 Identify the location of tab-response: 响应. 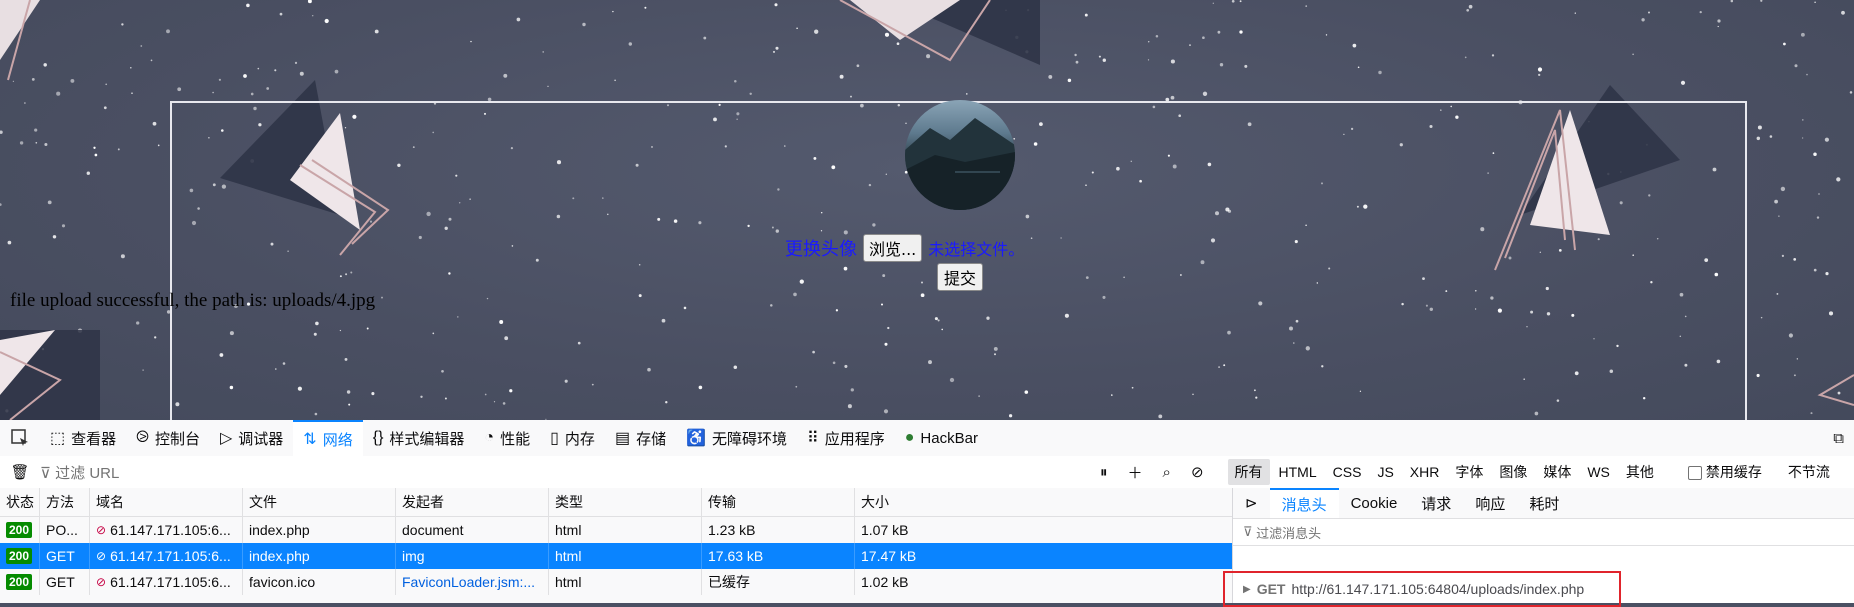
(1490, 503).